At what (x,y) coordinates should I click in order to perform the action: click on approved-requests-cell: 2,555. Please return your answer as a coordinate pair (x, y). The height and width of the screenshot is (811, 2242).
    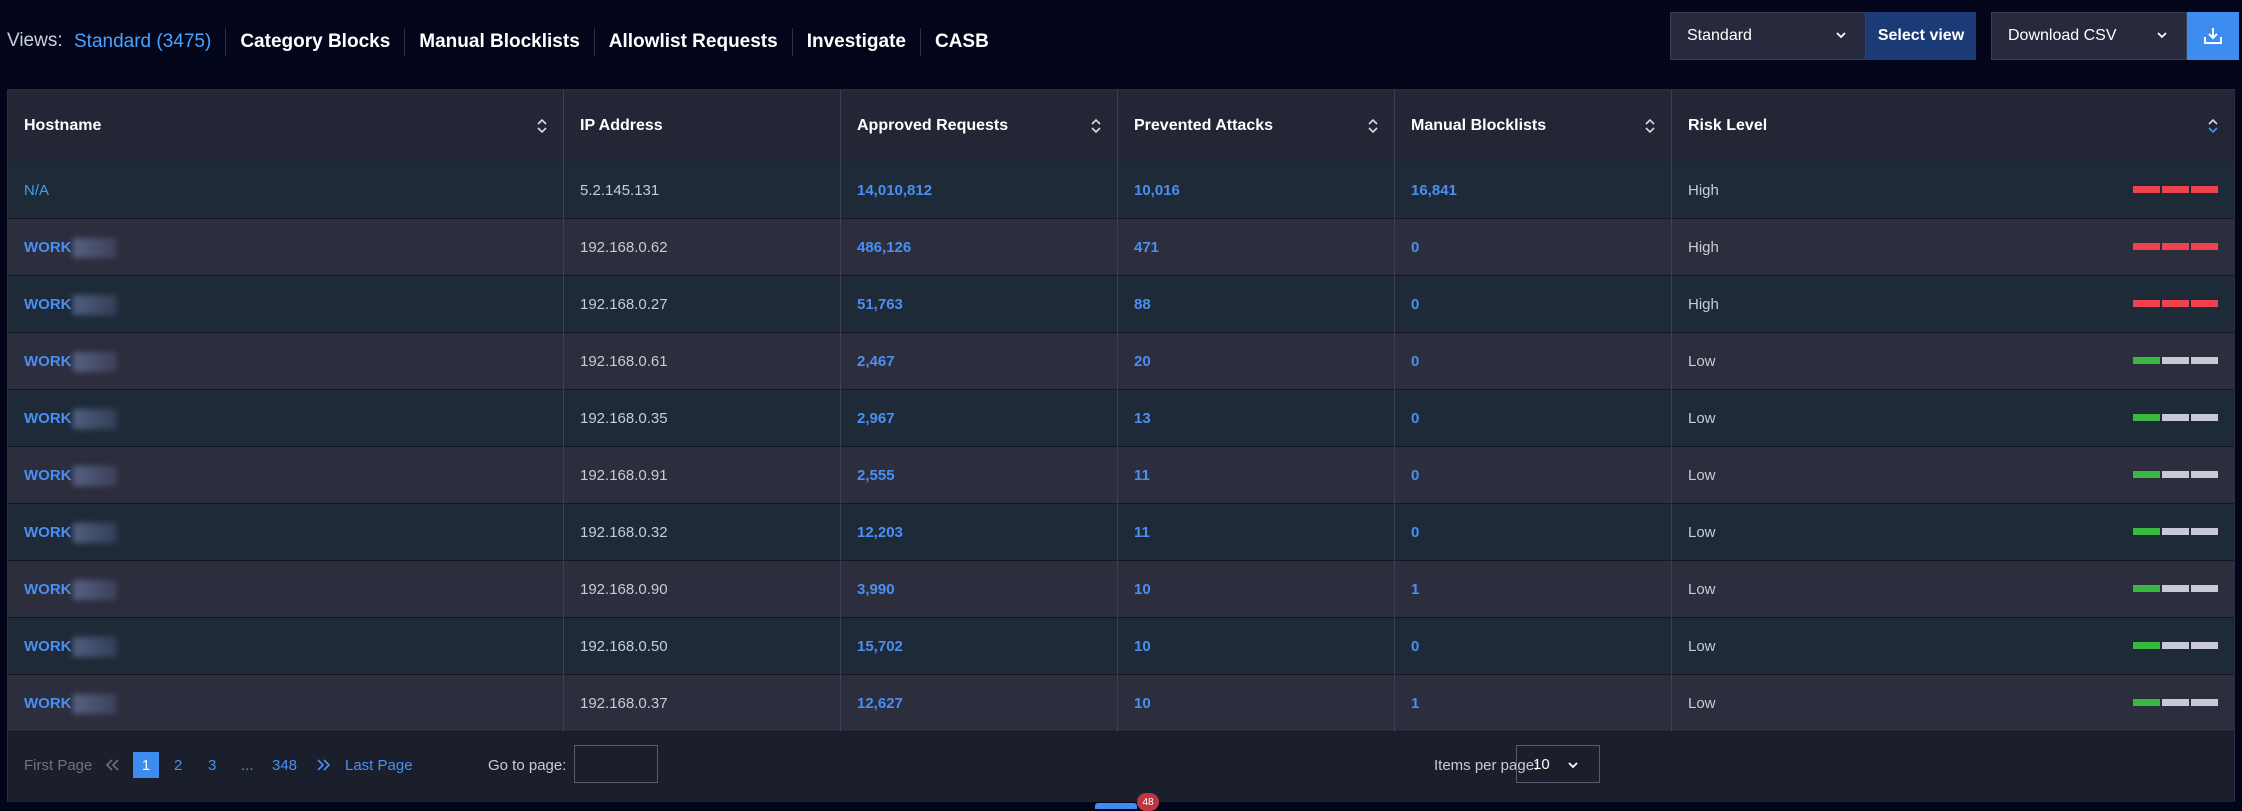
    Looking at the image, I should click on (979, 475).